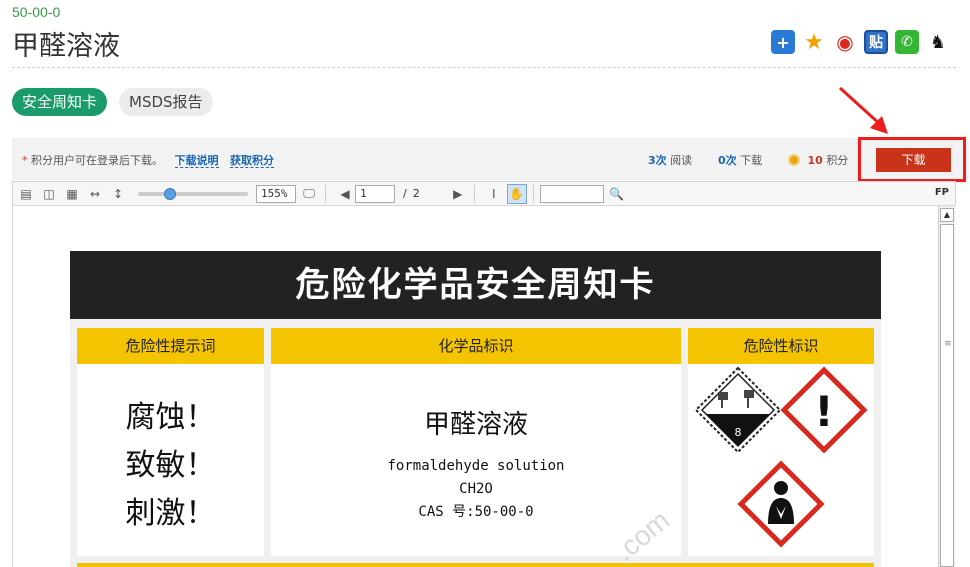 This screenshot has width=970, height=567. I want to click on zoom-slider-knob, so click(170, 193).